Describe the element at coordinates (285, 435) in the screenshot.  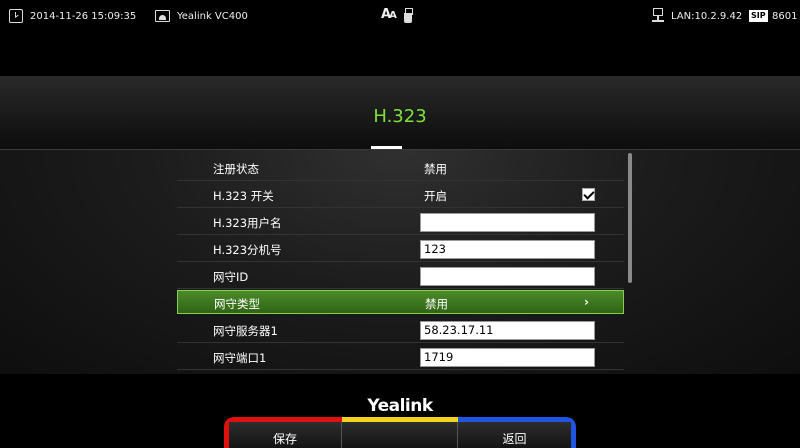
I see `save-button: 保存` at that location.